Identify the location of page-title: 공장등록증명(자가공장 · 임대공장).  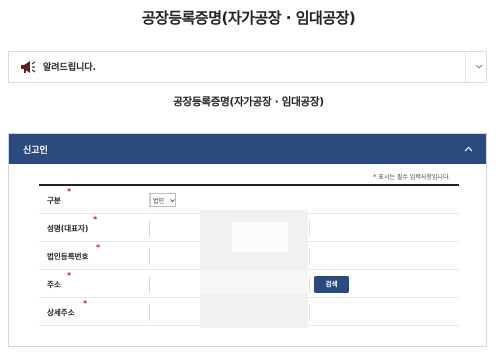
(248, 18).